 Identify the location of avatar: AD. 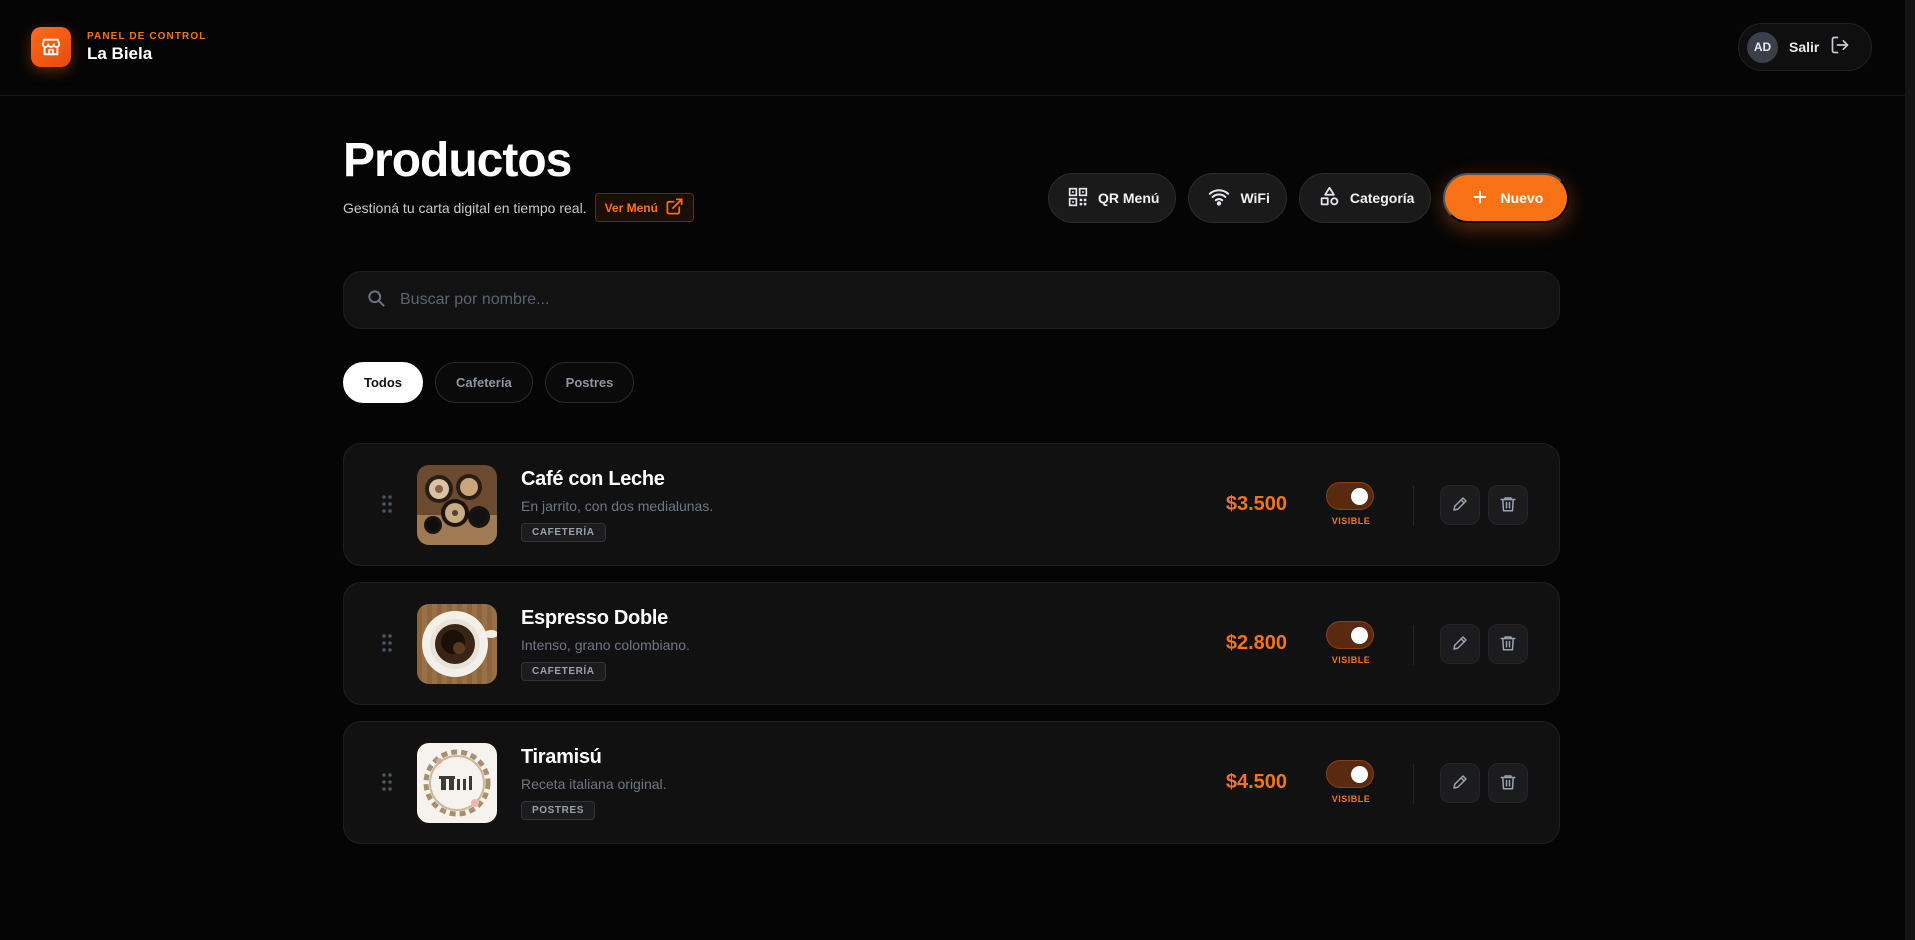
(1762, 47).